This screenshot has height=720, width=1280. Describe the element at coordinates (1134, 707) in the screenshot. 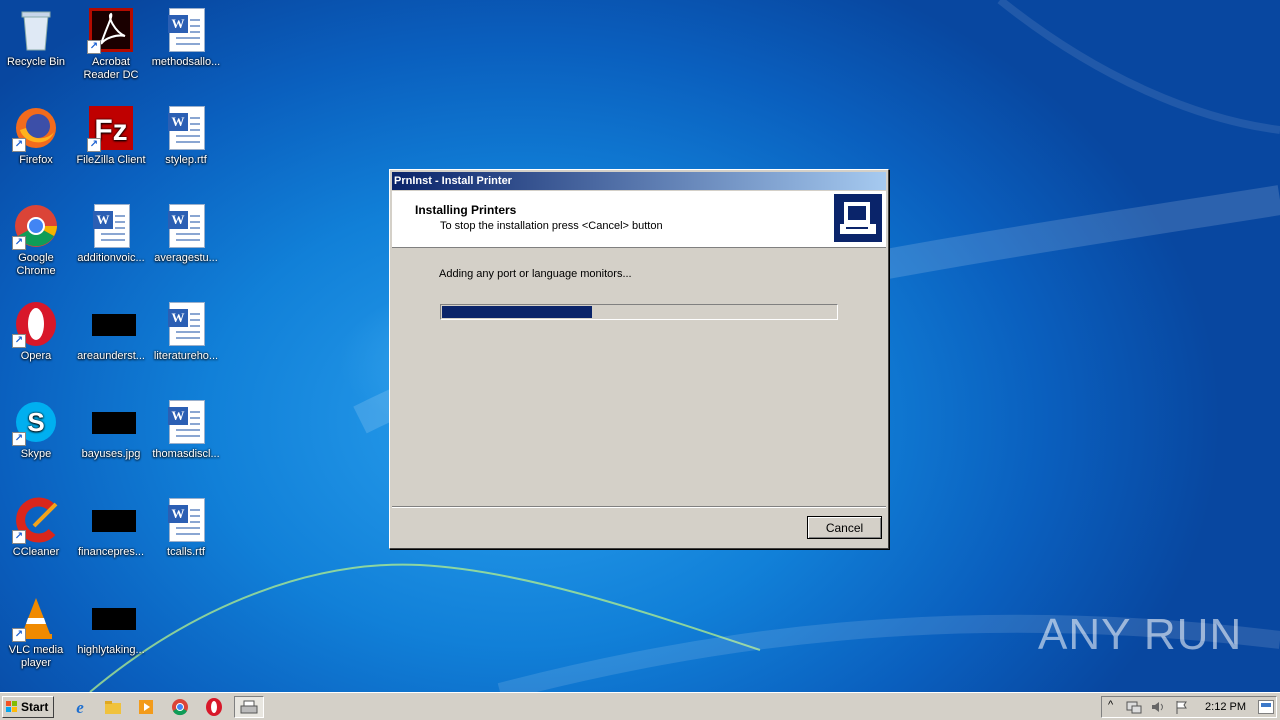

I see `network-icon` at that location.